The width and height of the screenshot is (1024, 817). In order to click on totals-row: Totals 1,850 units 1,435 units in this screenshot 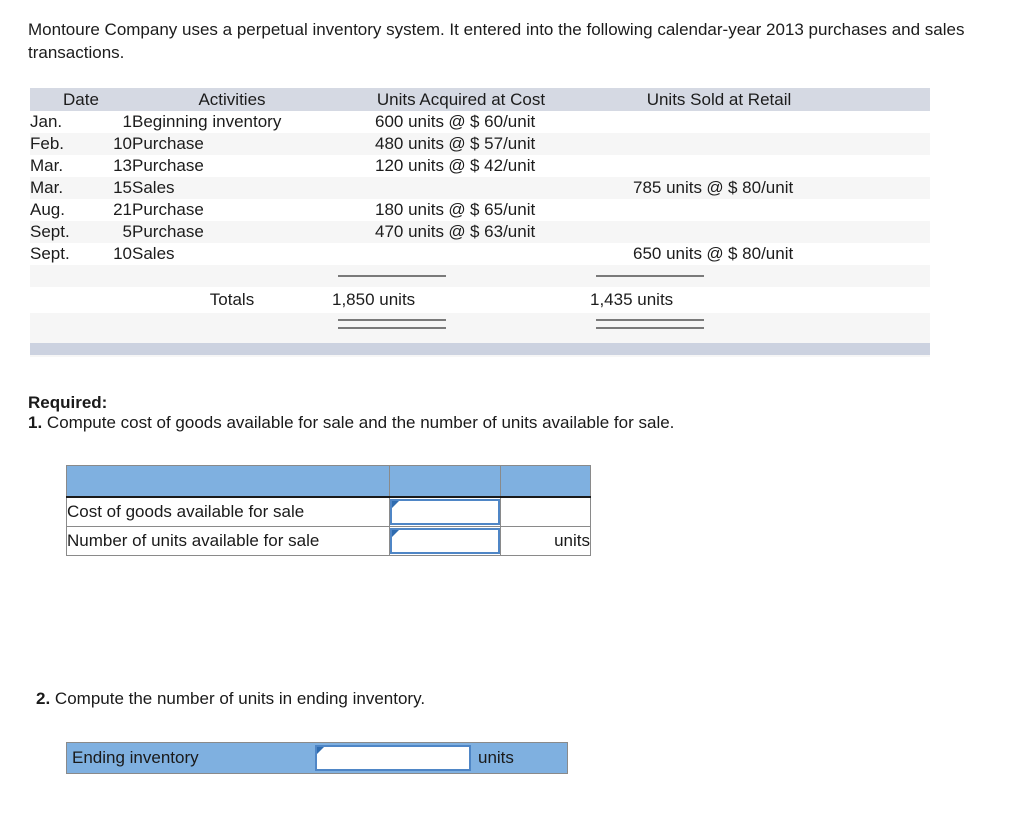, I will do `click(480, 300)`.